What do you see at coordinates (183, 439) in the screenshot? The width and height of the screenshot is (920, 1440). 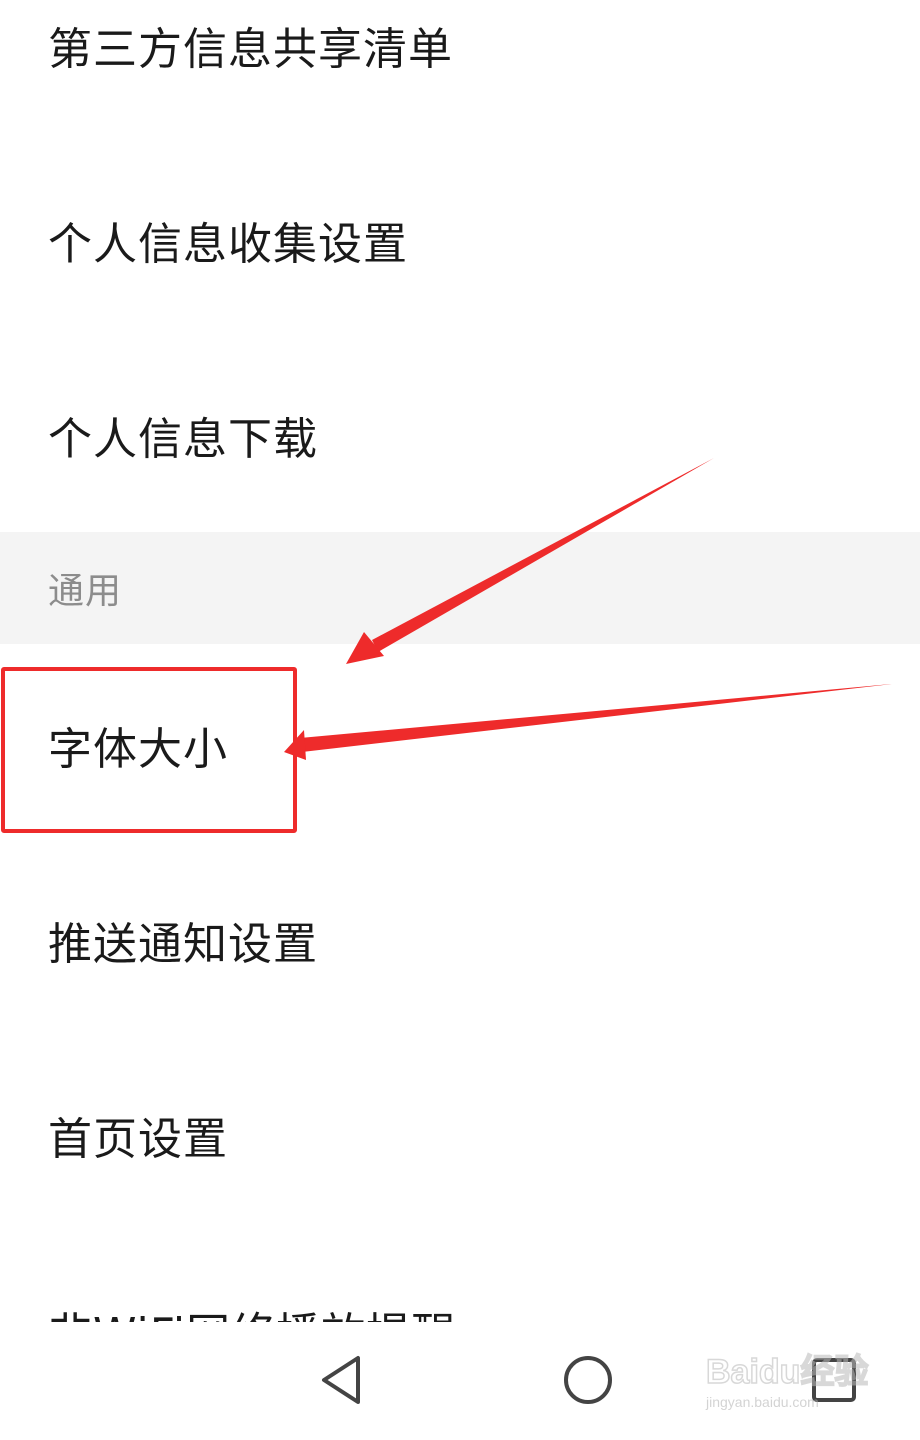 I see `settings-item-label: 个人信息下载` at bounding box center [183, 439].